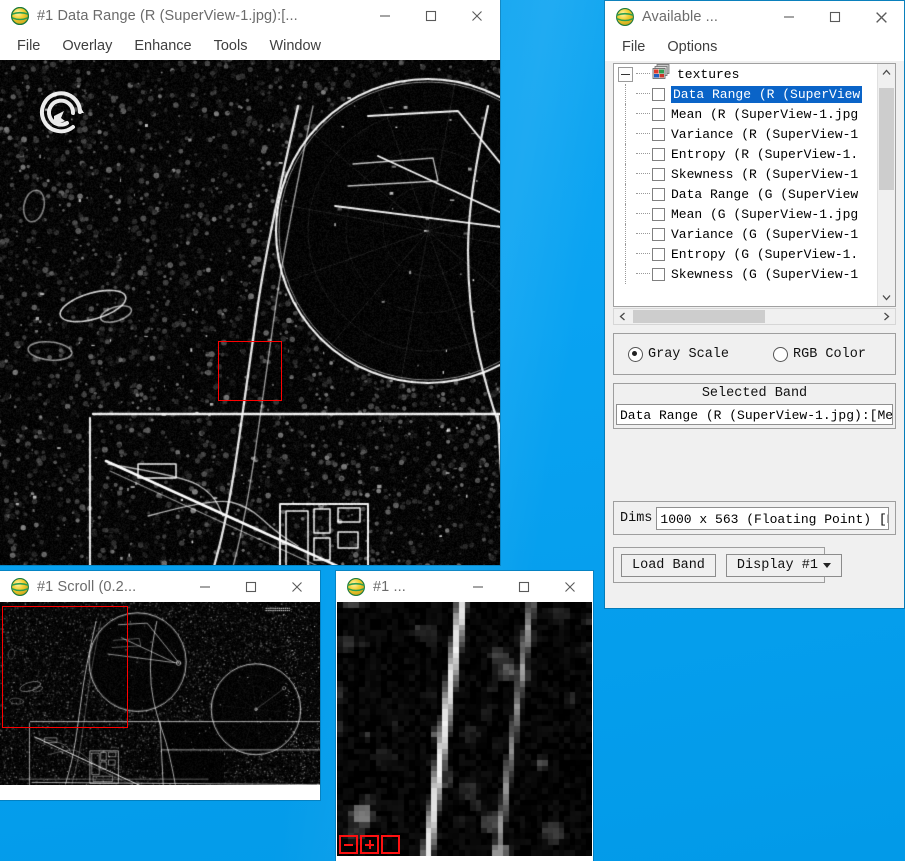  Describe the element at coordinates (692, 47) in the screenshot. I see `menu-options: Options` at that location.